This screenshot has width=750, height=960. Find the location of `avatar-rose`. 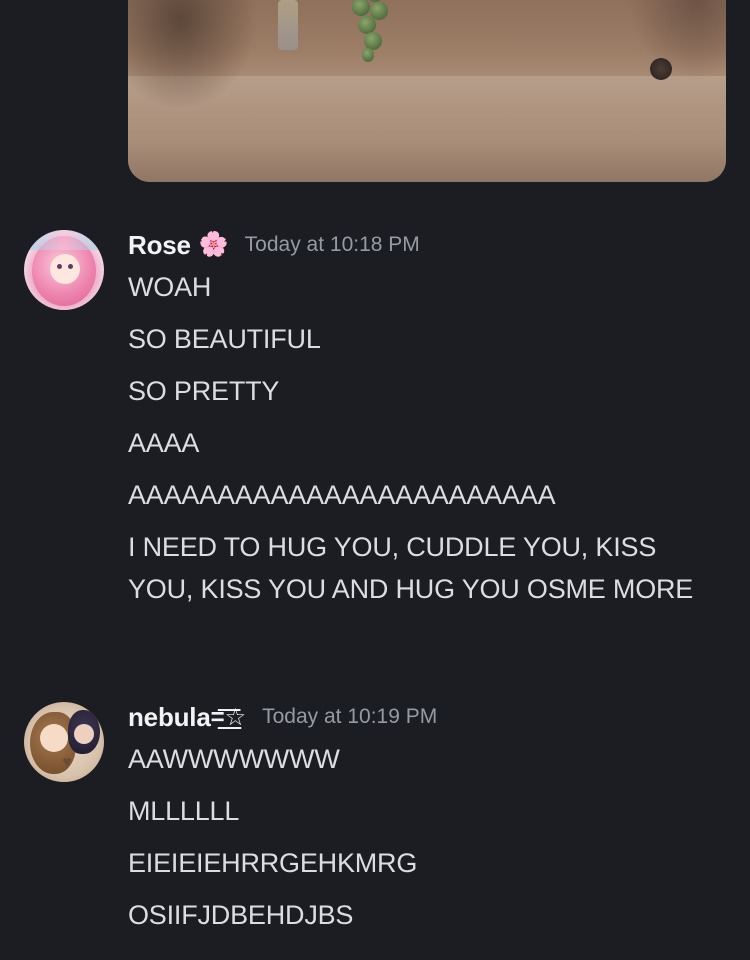

avatar-rose is located at coordinates (64, 270).